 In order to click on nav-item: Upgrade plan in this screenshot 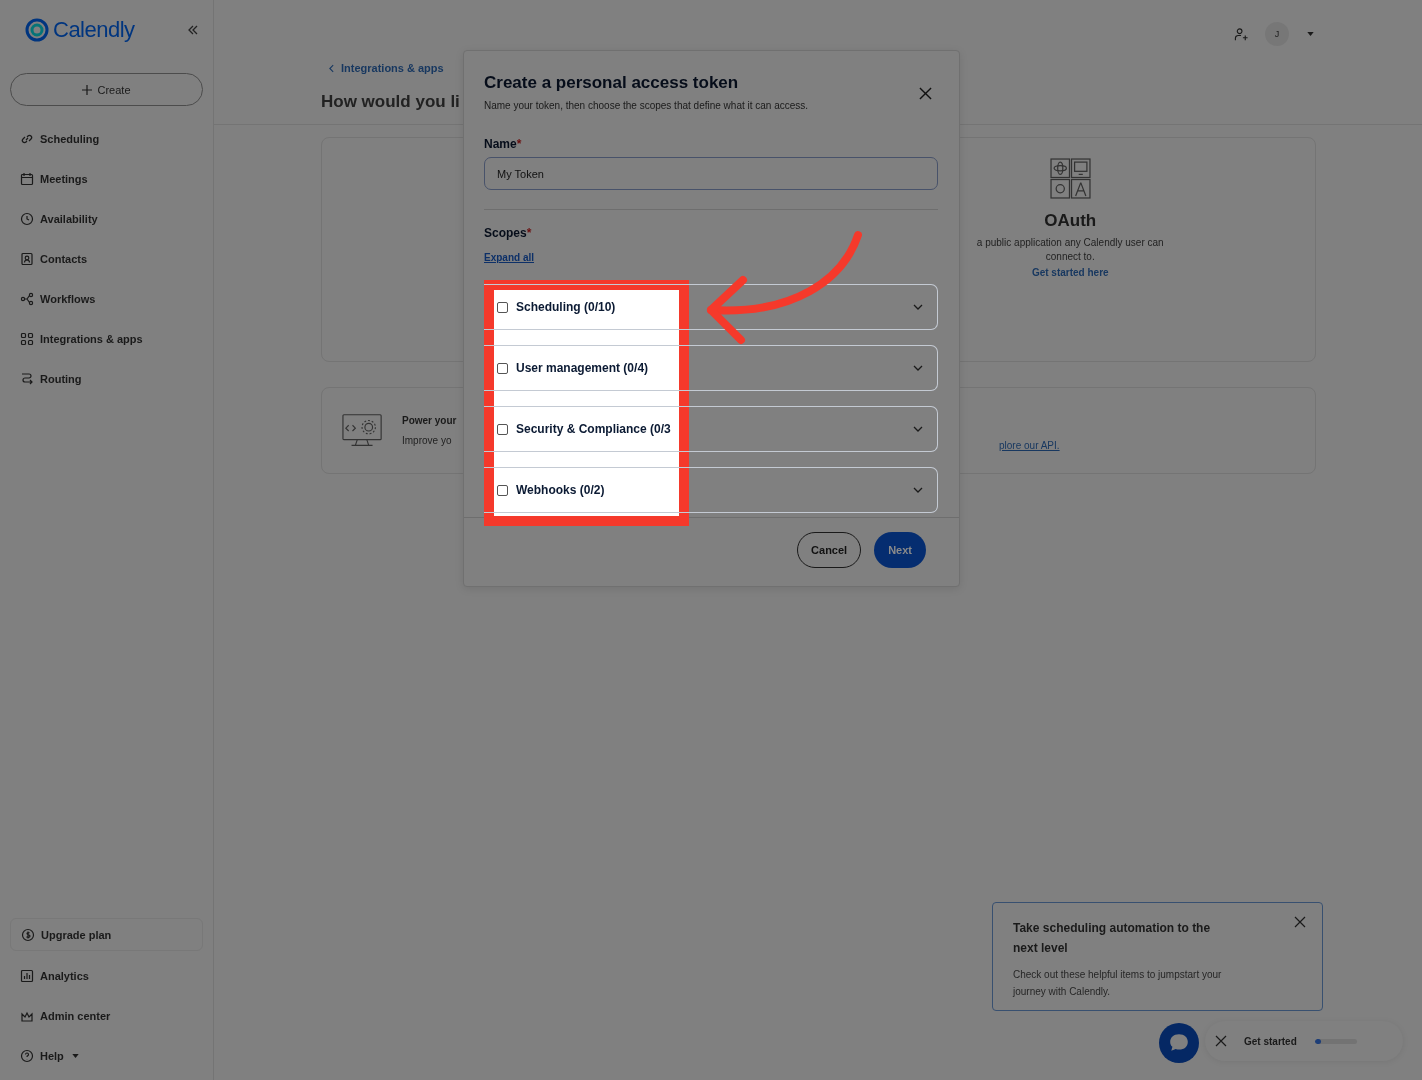, I will do `click(76, 934)`.